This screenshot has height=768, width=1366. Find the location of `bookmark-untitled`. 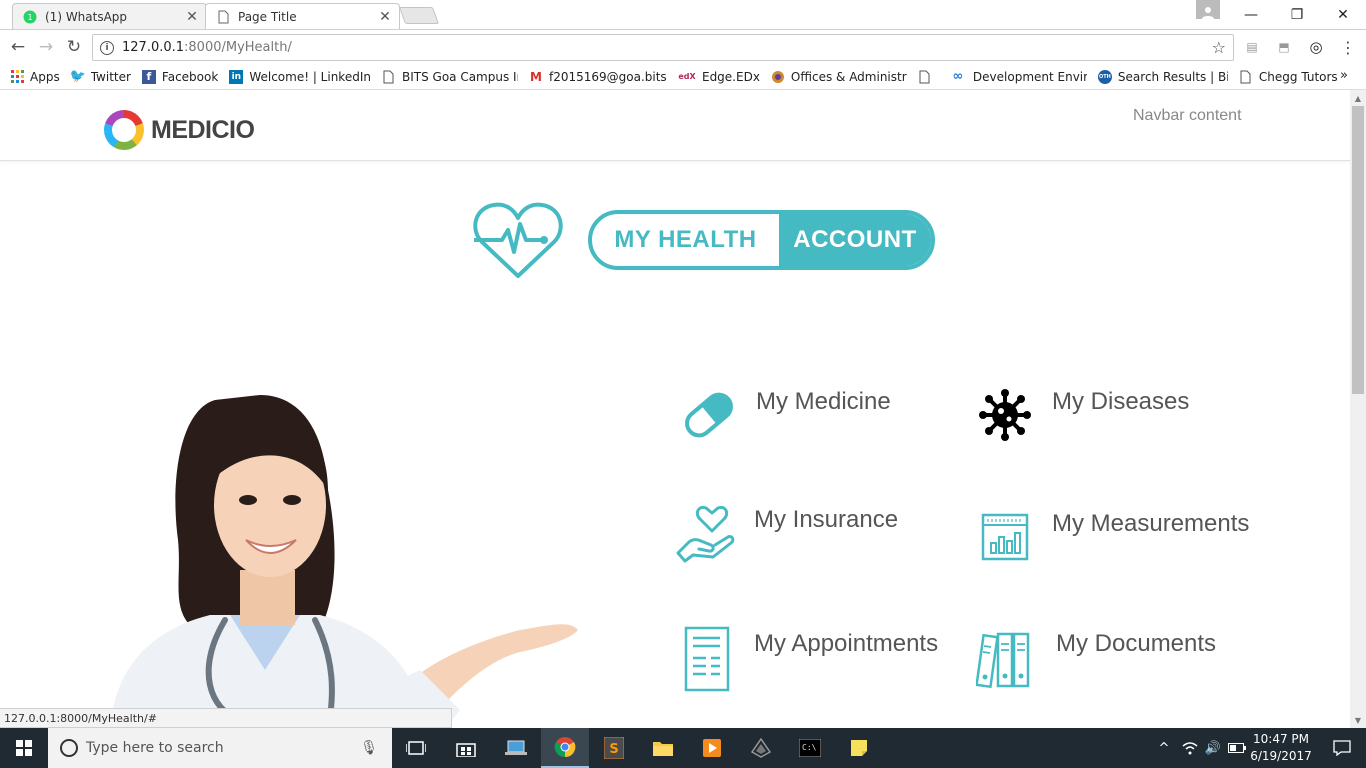

bookmark-untitled is located at coordinates (928, 77).